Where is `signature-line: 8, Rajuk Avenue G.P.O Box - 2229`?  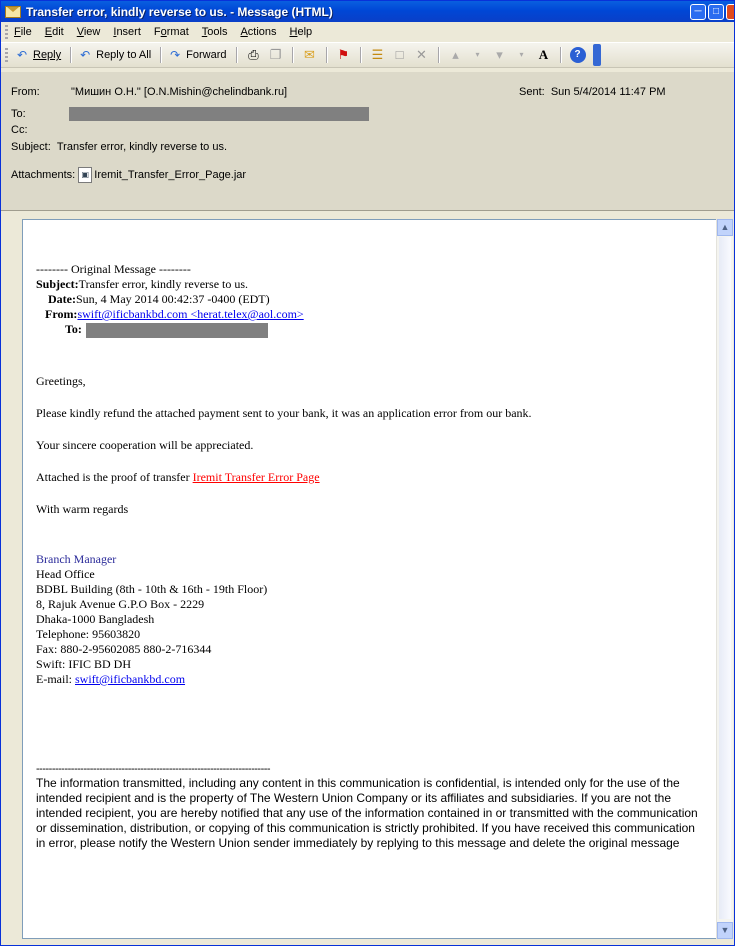
signature-line: 8, Rajuk Avenue G.P.O Box - 2229 is located at coordinates (120, 604).